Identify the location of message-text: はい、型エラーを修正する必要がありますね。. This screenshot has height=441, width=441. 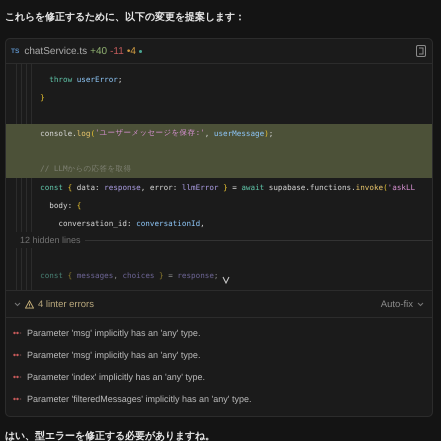
(110, 435).